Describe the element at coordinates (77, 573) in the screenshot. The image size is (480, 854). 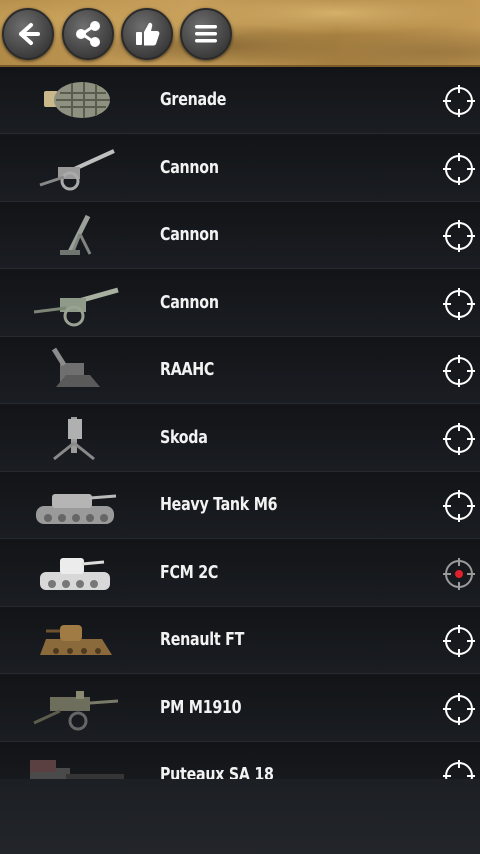
I see `fcm-tank-thumbnail` at that location.